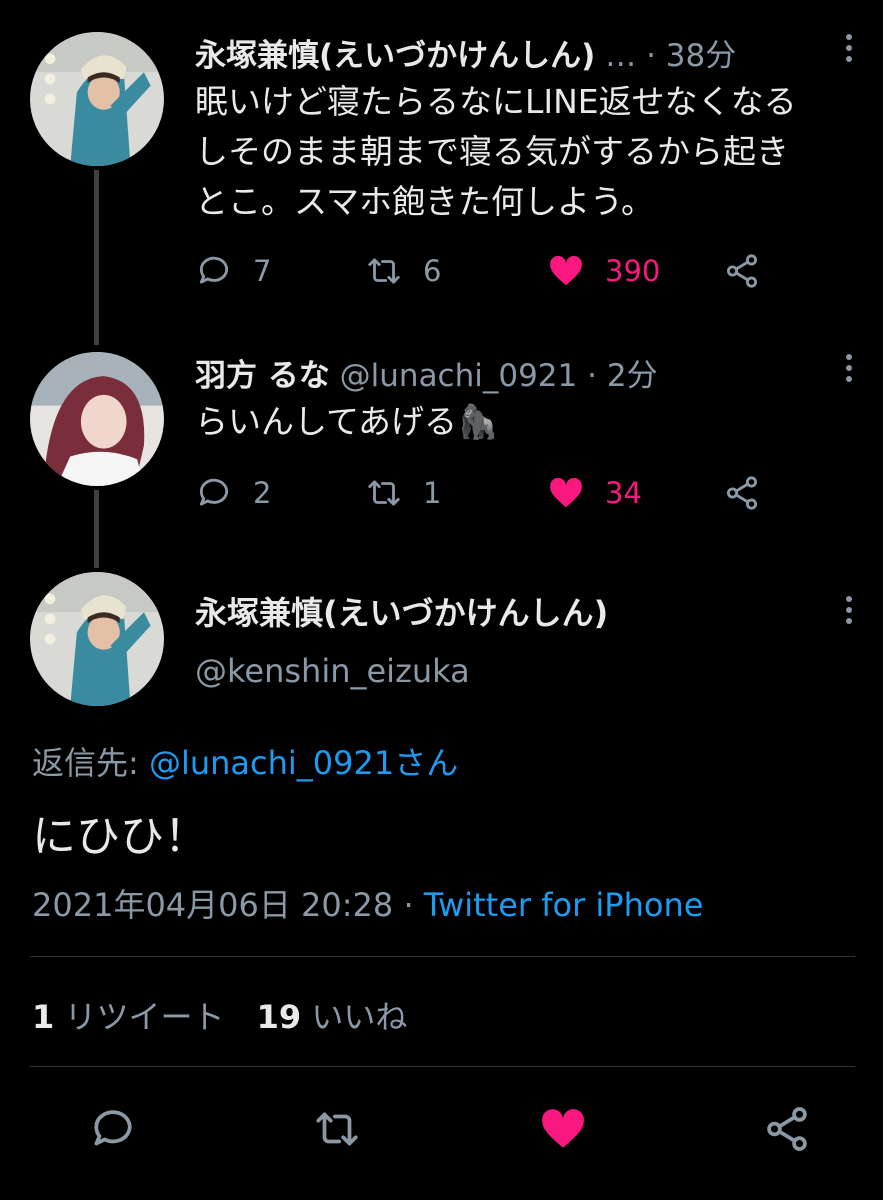 The width and height of the screenshot is (883, 1200). I want to click on retweet-button: 1, so click(403, 493).